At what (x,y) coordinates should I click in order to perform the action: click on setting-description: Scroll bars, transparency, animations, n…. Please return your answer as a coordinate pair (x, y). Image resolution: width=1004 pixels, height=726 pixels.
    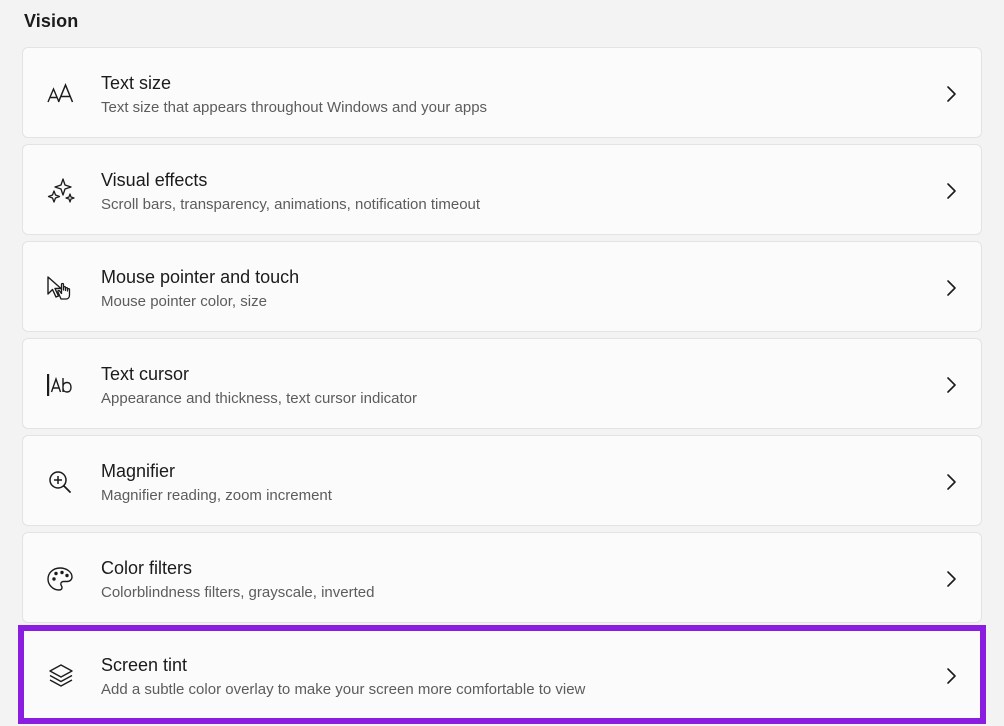
    Looking at the image, I should click on (291, 204).